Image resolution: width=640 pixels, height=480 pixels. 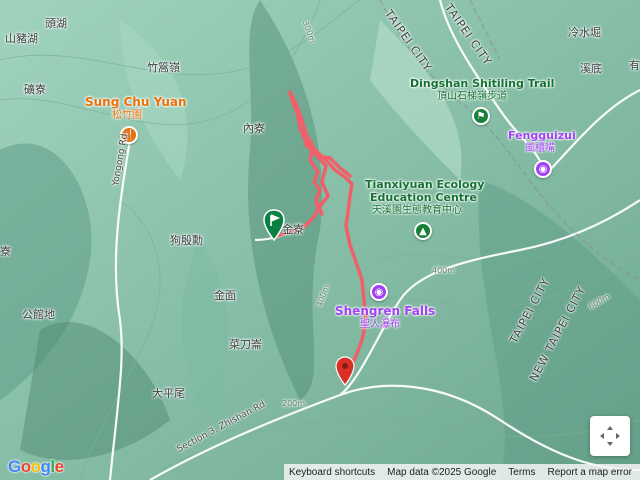 I want to click on poi-fengguizui-name: Fengguizui, so click(x=542, y=136).